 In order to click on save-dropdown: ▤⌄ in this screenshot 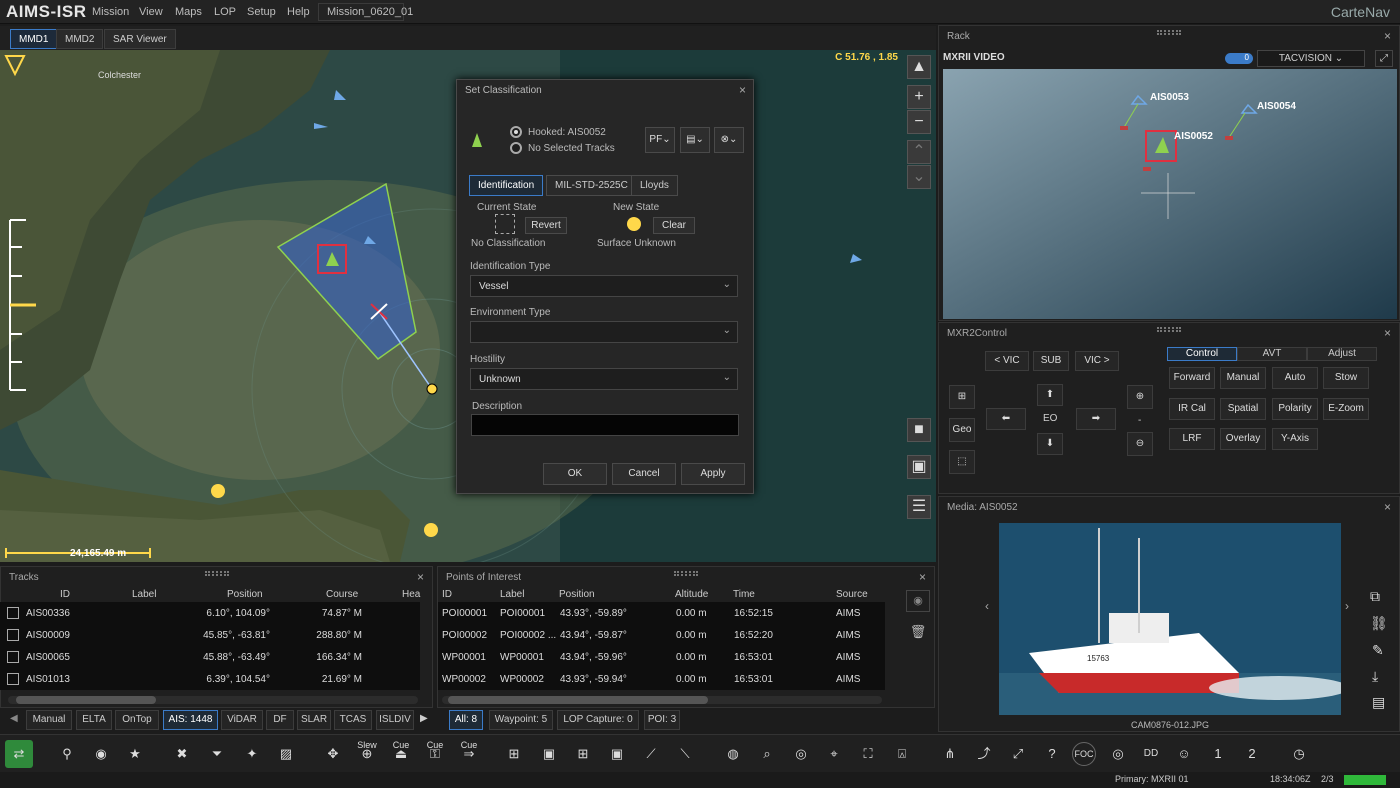, I will do `click(695, 140)`.